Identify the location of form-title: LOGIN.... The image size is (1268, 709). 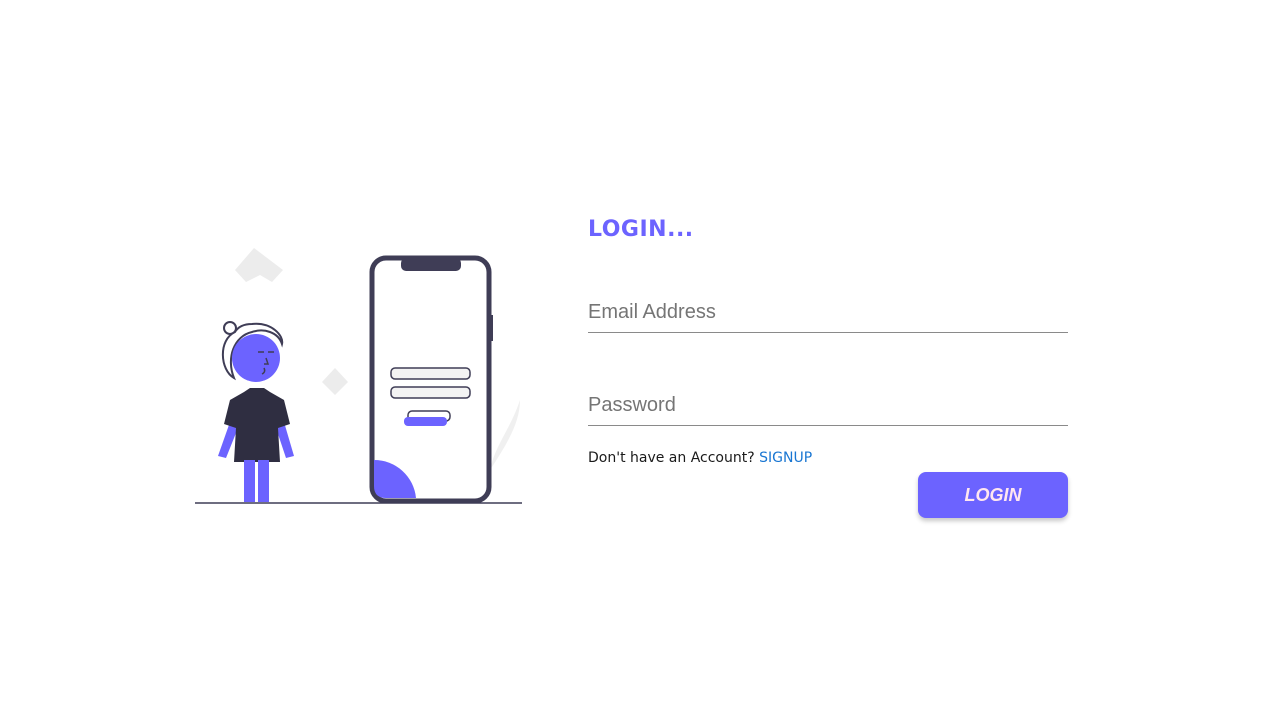
(641, 229).